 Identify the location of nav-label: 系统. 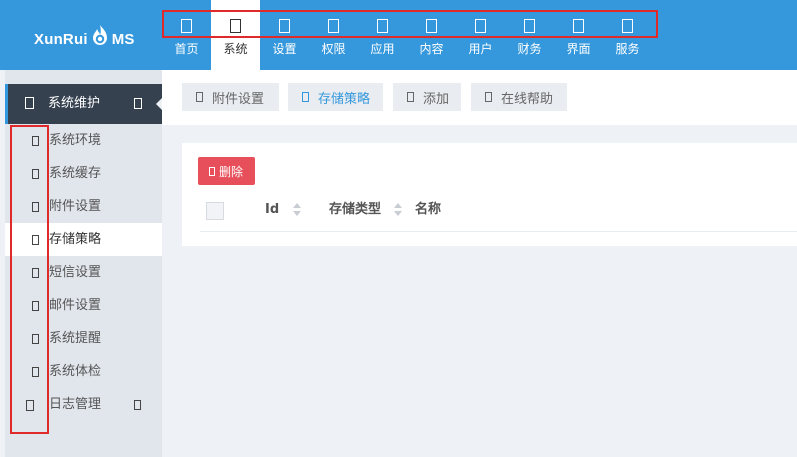
(235, 49).